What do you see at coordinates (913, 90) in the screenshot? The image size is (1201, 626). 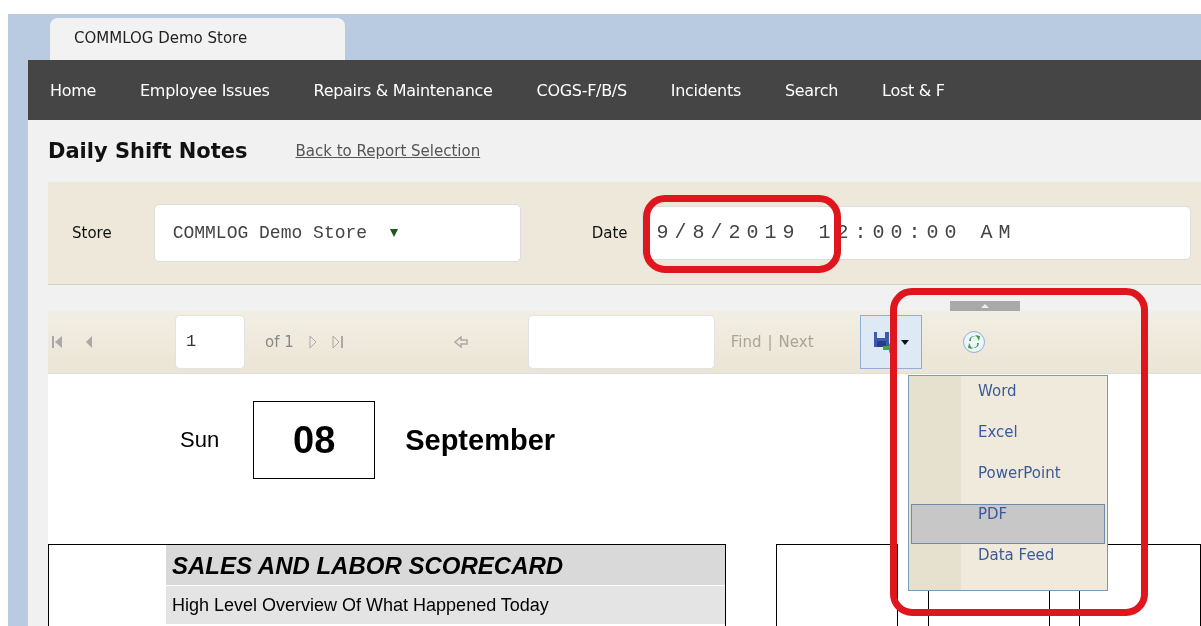 I see `nav-link: Lost & F` at bounding box center [913, 90].